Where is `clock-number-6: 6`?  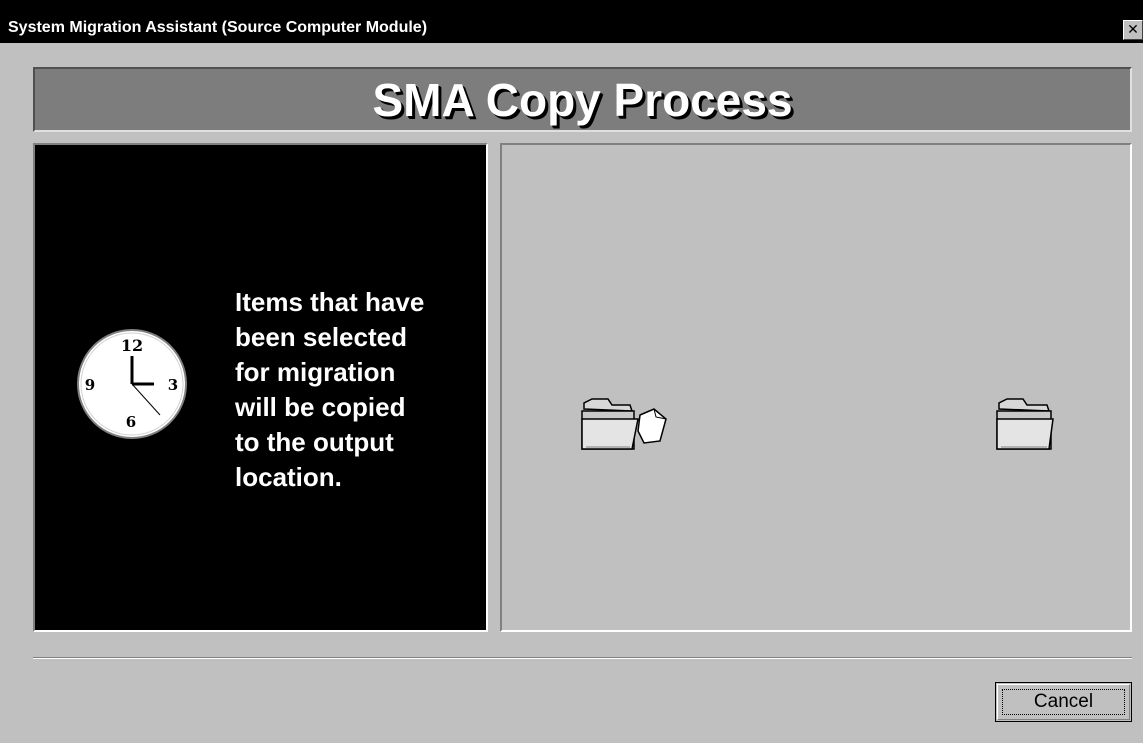 clock-number-6: 6 is located at coordinates (131, 422).